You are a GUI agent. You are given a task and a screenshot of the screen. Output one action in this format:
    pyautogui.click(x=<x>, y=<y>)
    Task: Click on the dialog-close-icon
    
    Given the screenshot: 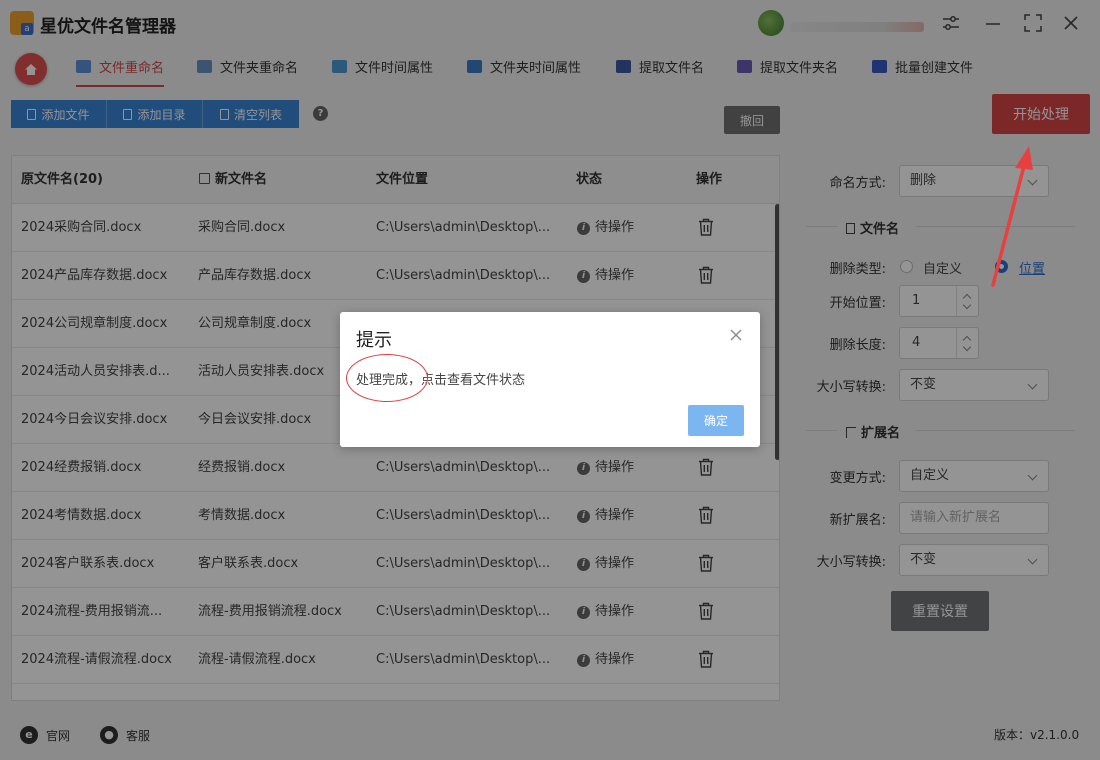 What is the action you would take?
    pyautogui.click(x=736, y=335)
    